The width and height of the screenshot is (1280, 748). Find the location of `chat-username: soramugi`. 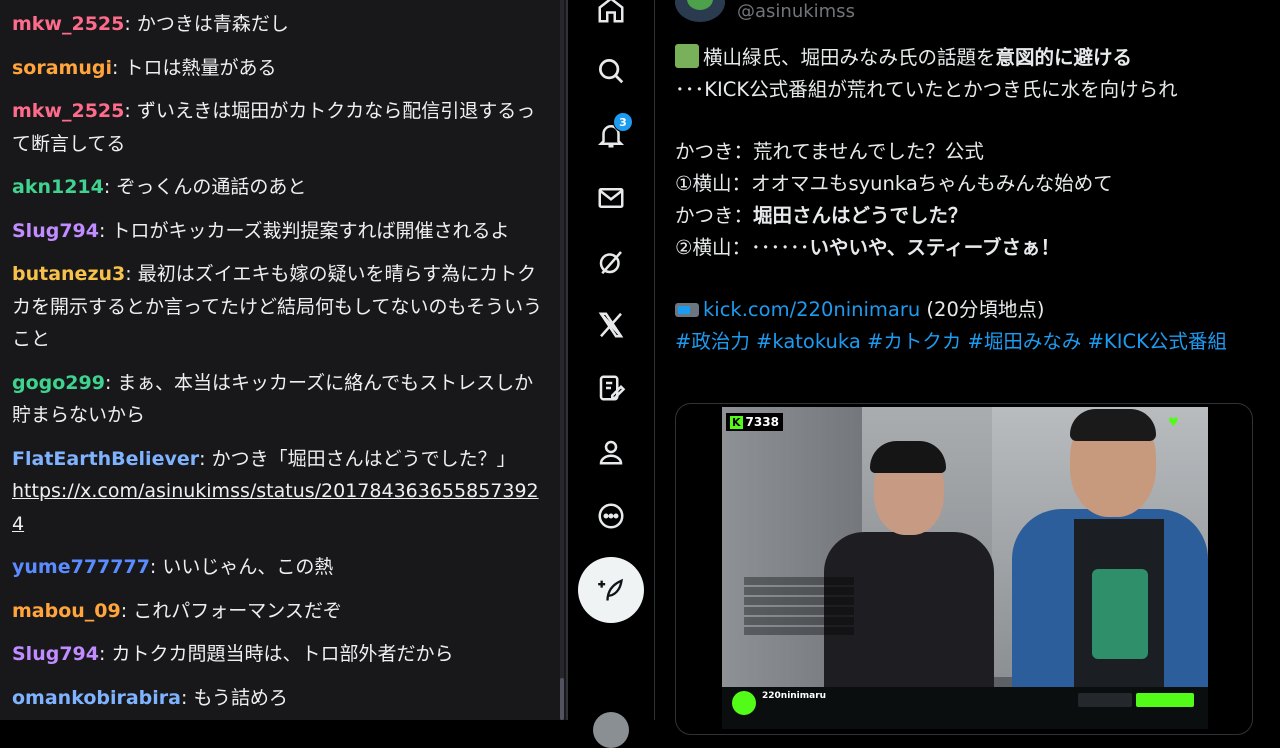

chat-username: soramugi is located at coordinates (62, 68).